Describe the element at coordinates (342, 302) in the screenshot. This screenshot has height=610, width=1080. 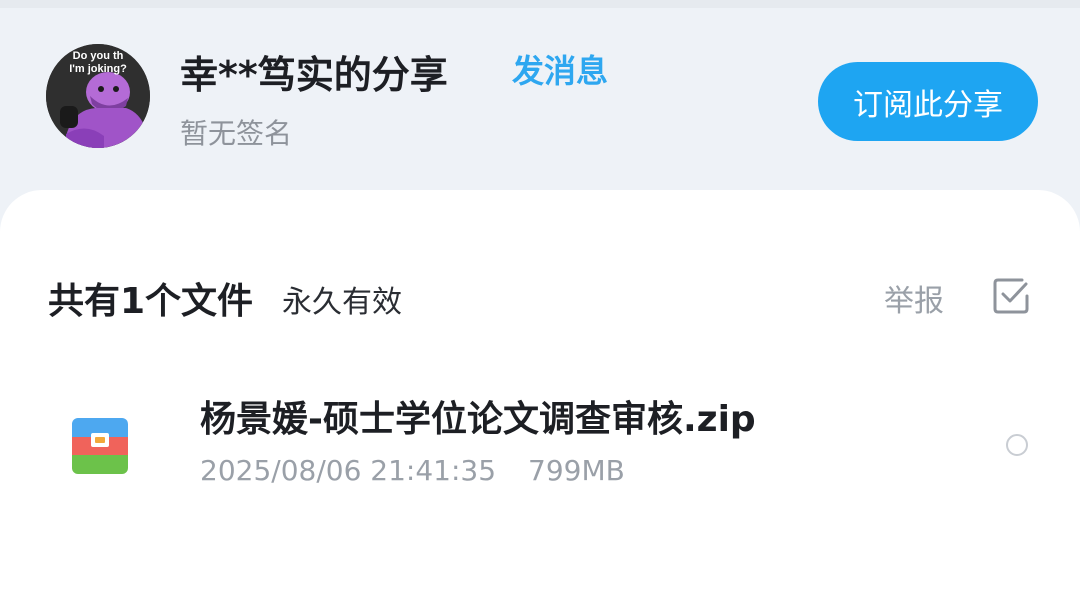
I see `validity-label: 永久有效` at that location.